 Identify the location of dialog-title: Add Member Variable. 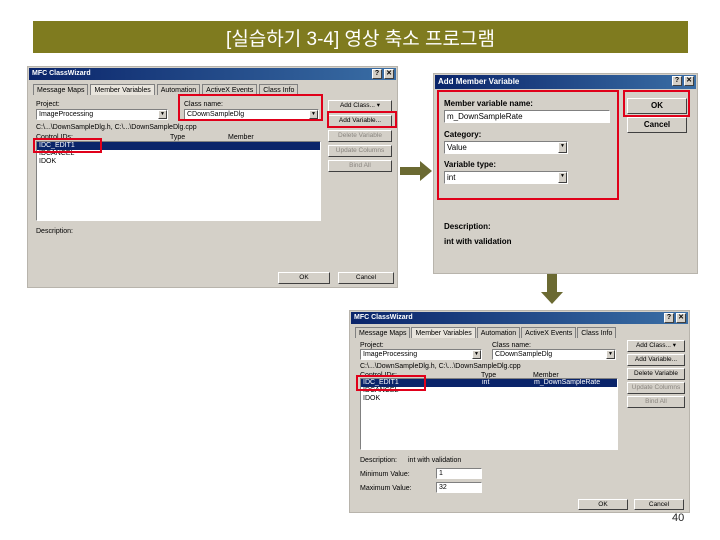
(479, 81).